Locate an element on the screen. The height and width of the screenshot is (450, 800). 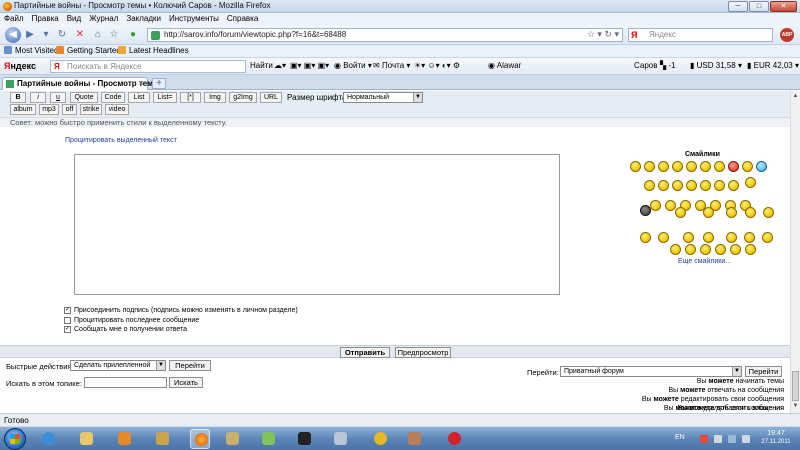
clock-time: 19:47 is located at coordinates (776, 433).